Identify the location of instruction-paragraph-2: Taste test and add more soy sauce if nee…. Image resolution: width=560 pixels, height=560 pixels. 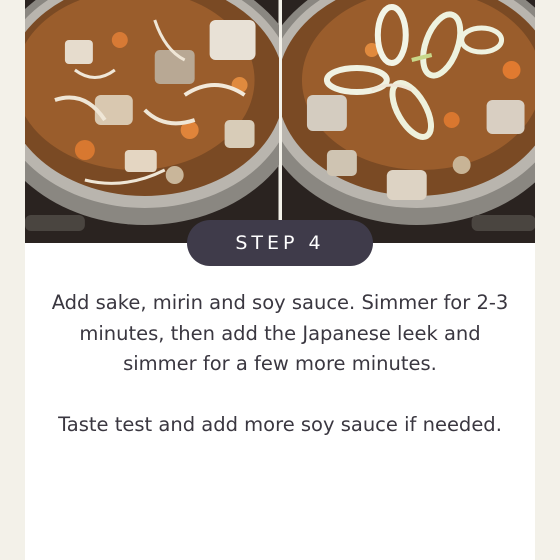
(280, 424).